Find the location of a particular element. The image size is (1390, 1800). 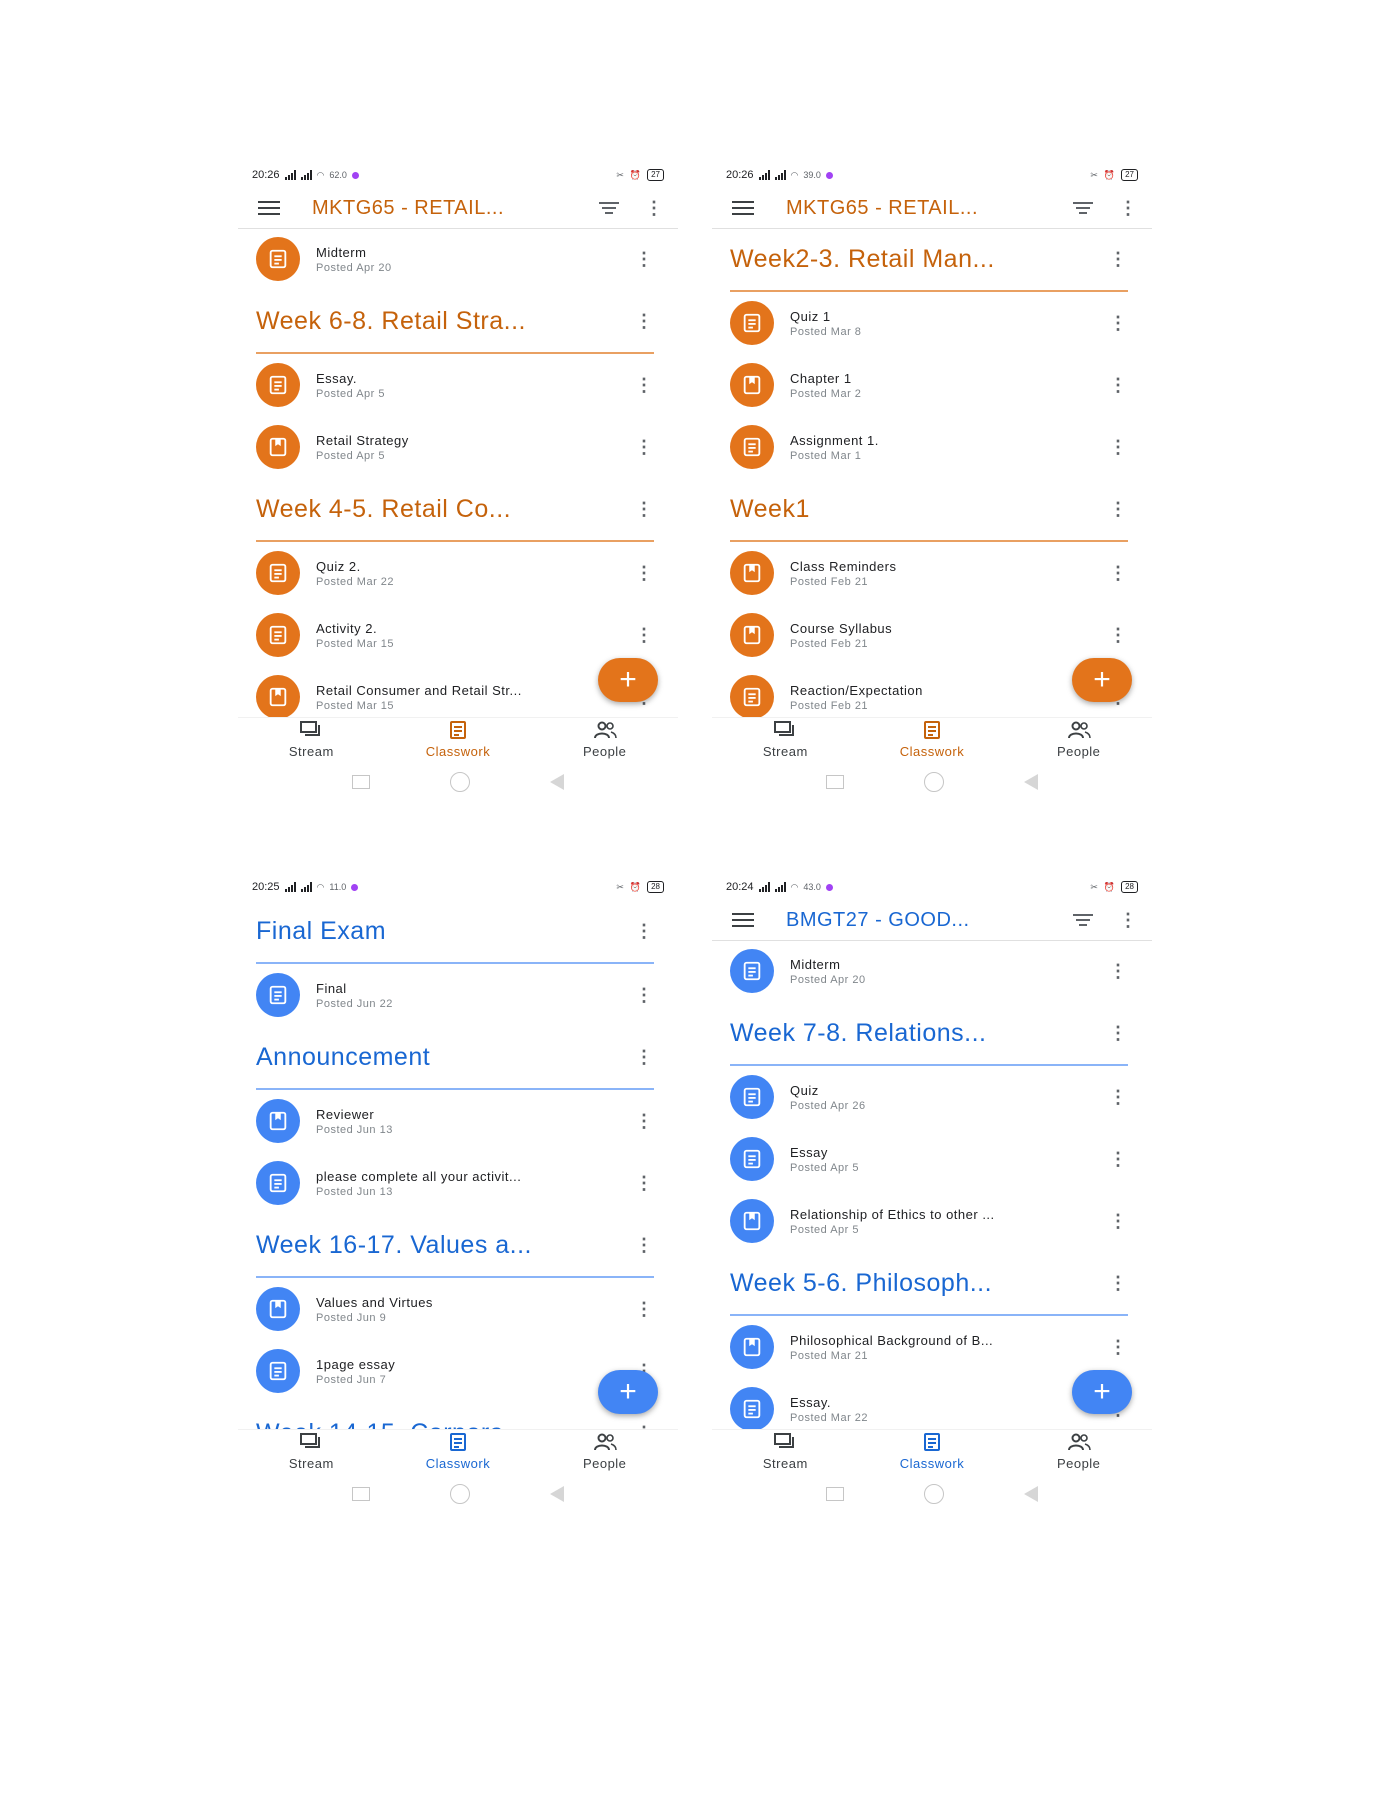

classwork-item: Quiz 2. Posted Mar 22 ⋮ is located at coordinates (455, 573).